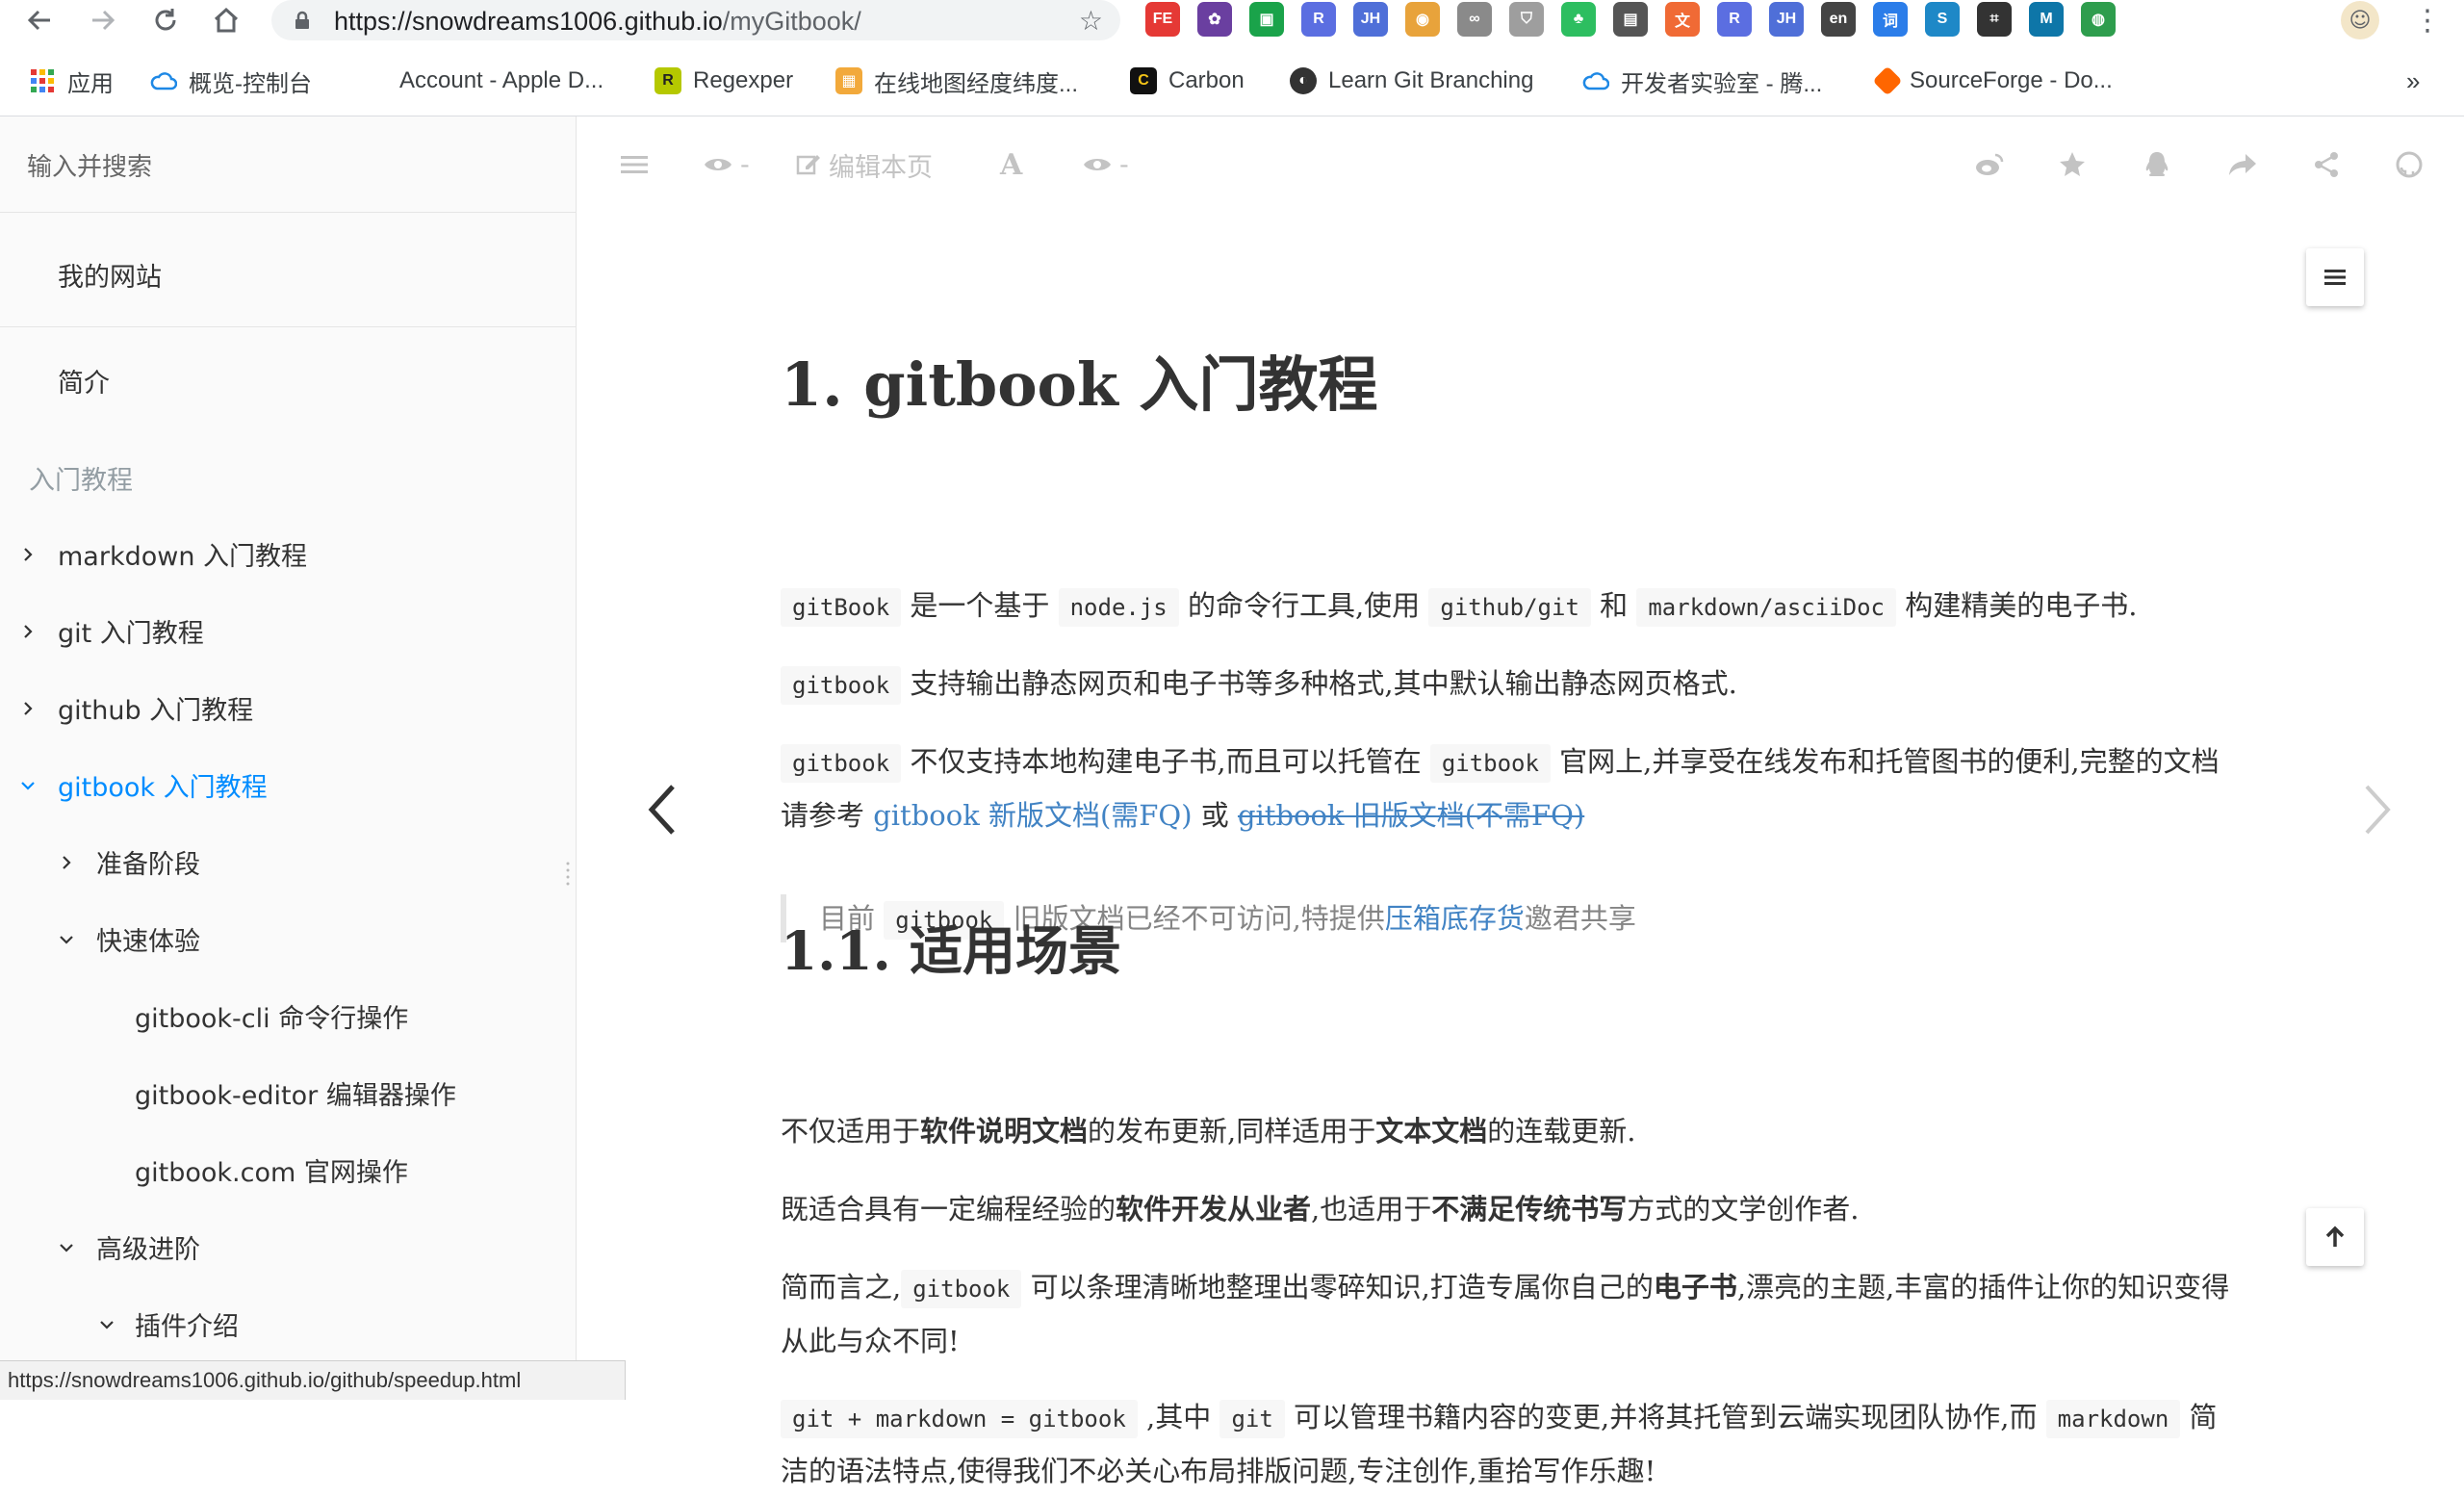  I want to click on profile-avatar: ☺, so click(2360, 20).